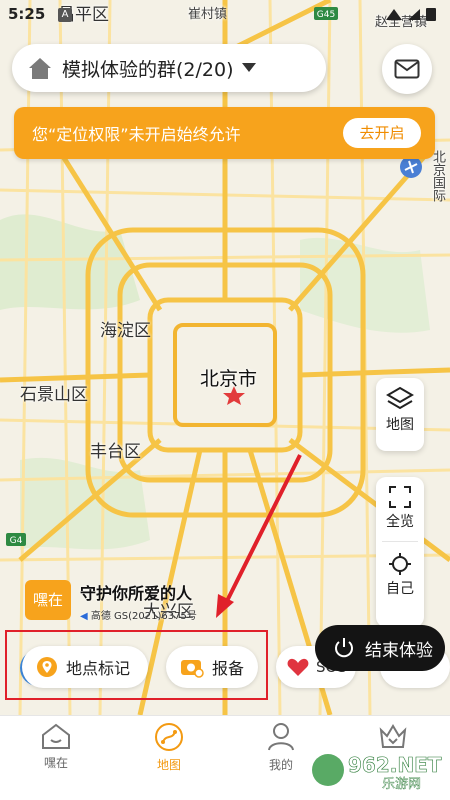 This screenshot has width=450, height=800. What do you see at coordinates (400, 398) in the screenshot?
I see `layers-icon` at bounding box center [400, 398].